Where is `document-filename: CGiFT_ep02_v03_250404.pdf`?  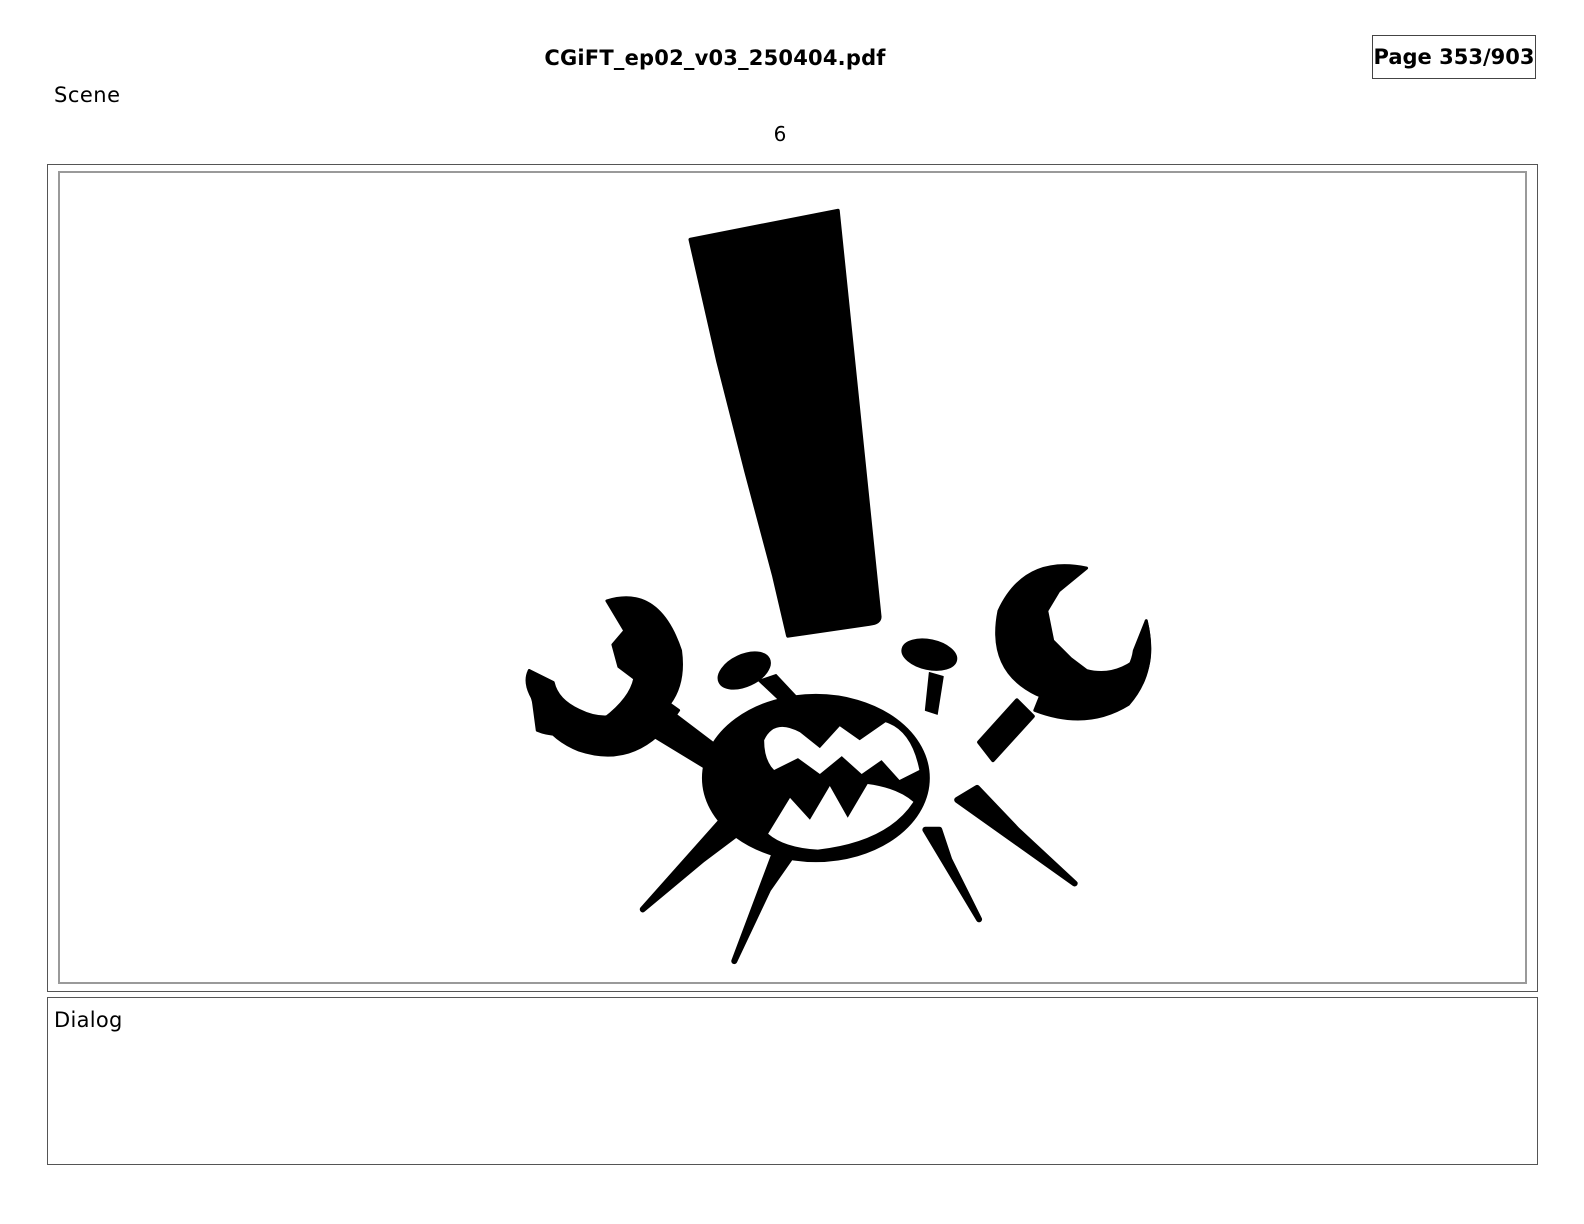 document-filename: CGiFT_ep02_v03_250404.pdf is located at coordinates (715, 58).